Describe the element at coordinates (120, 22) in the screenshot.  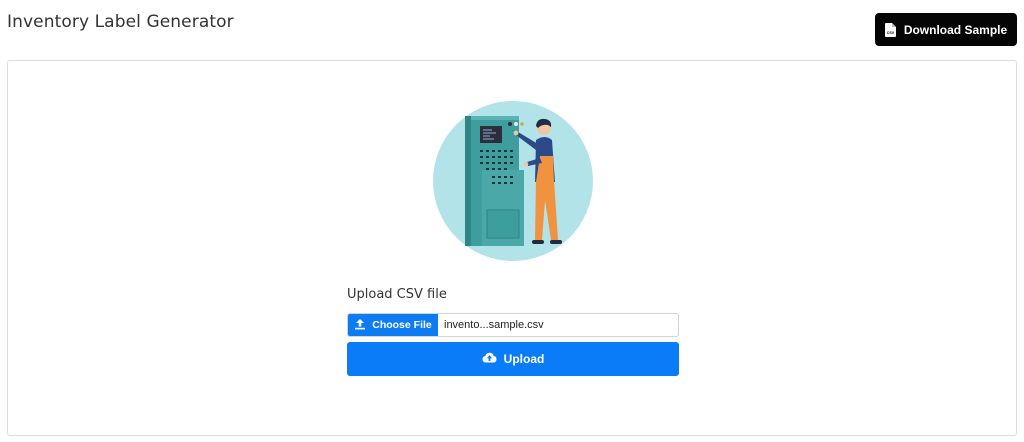
I see `page-title: Inventory Label Generator` at that location.